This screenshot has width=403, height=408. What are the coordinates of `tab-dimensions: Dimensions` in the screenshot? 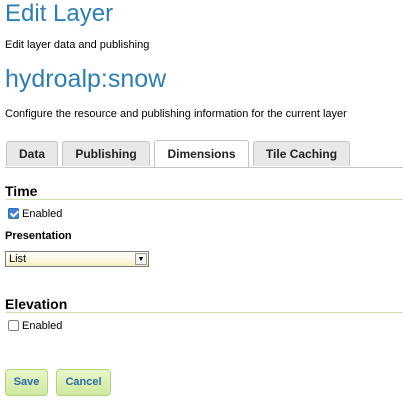 It's located at (201, 153).